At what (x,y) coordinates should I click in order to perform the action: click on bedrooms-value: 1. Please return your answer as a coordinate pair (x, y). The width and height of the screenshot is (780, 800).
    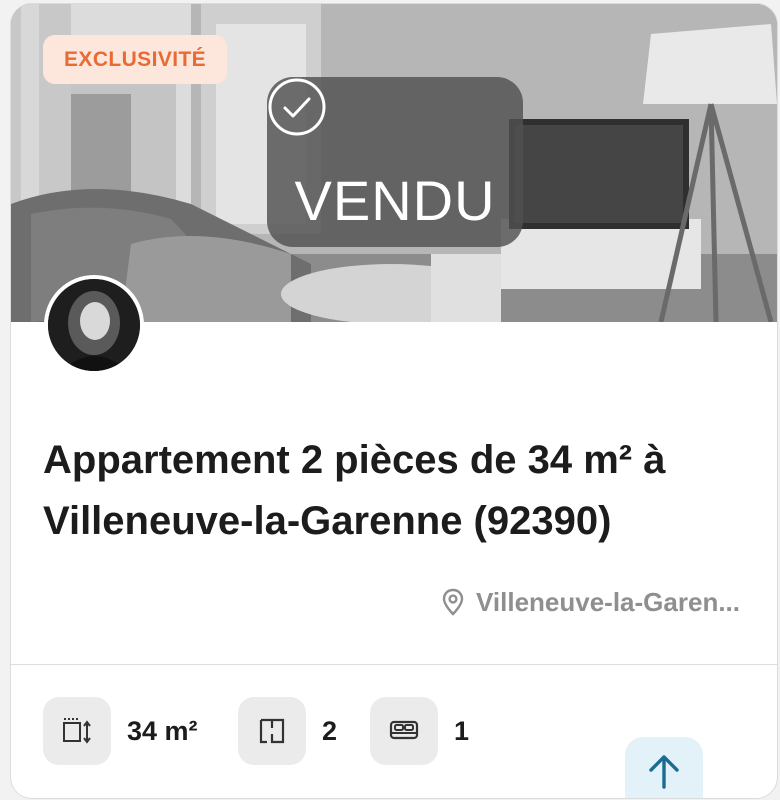
    Looking at the image, I should click on (462, 730).